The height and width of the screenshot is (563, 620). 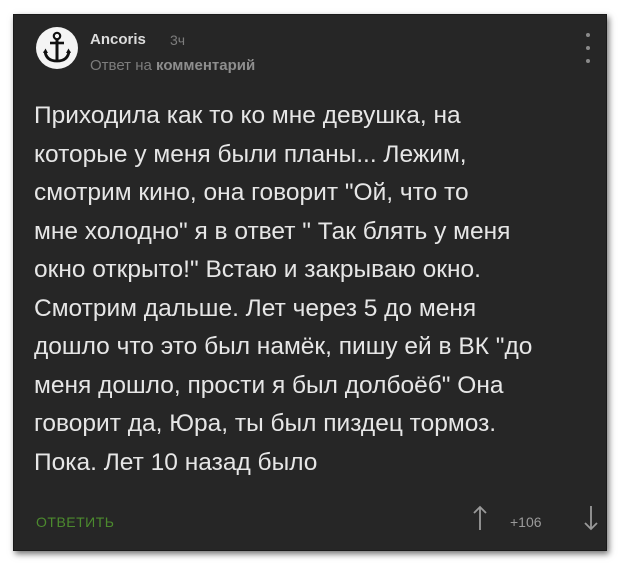 What do you see at coordinates (588, 48) in the screenshot?
I see `more-vertical-icon` at bounding box center [588, 48].